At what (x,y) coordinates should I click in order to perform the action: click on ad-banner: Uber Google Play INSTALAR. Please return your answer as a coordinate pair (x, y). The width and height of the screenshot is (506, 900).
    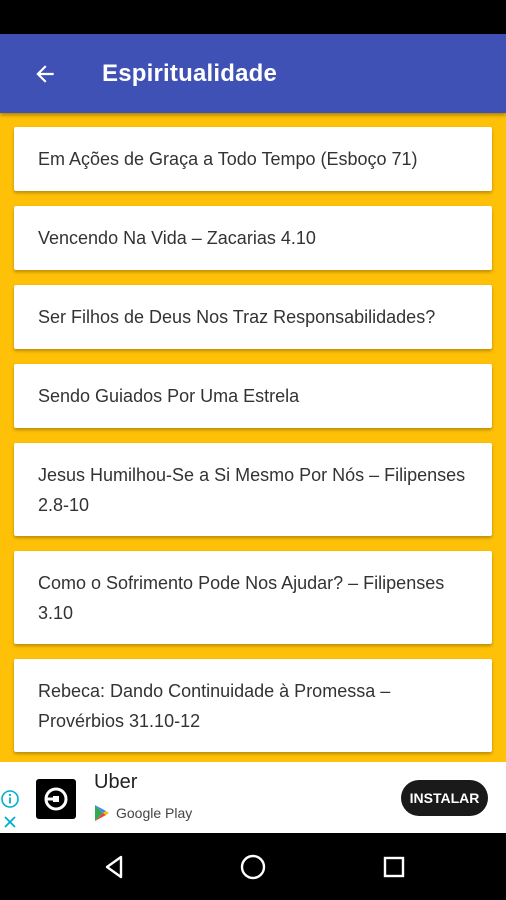
    Looking at the image, I should click on (253, 797).